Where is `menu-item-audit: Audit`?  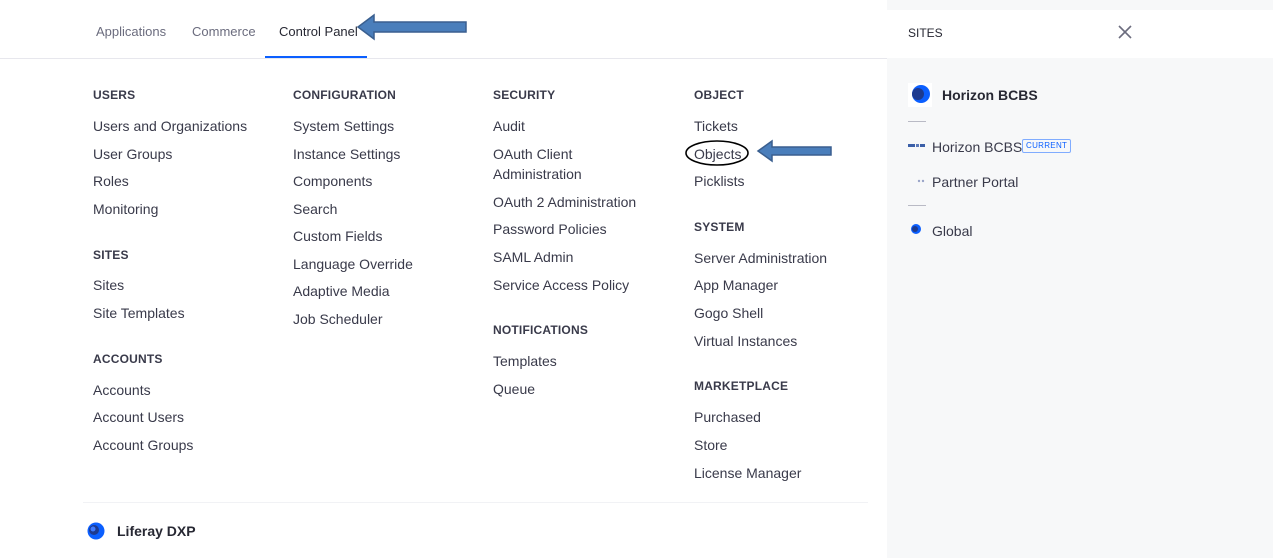
menu-item-audit: Audit is located at coordinates (509, 126).